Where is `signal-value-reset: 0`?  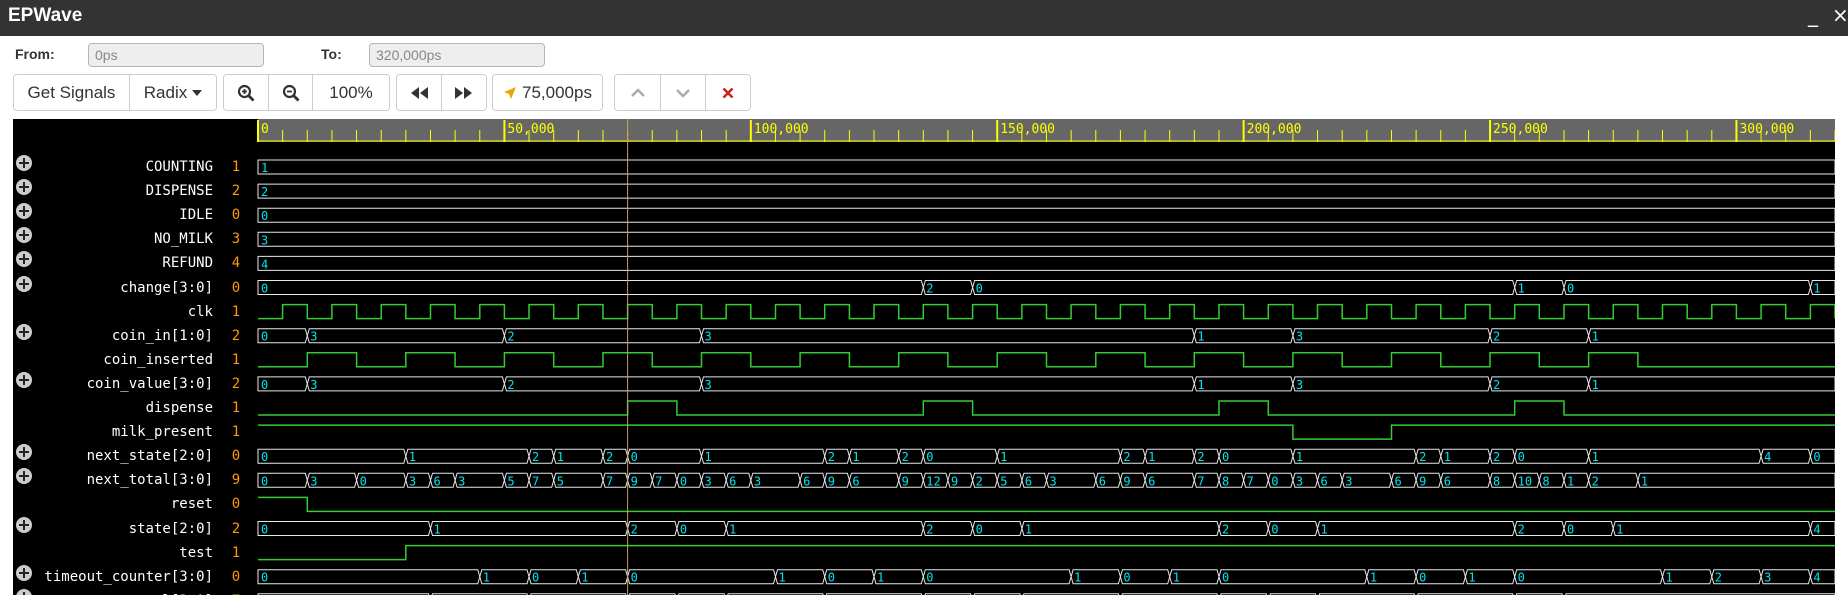 signal-value-reset: 0 is located at coordinates (236, 504).